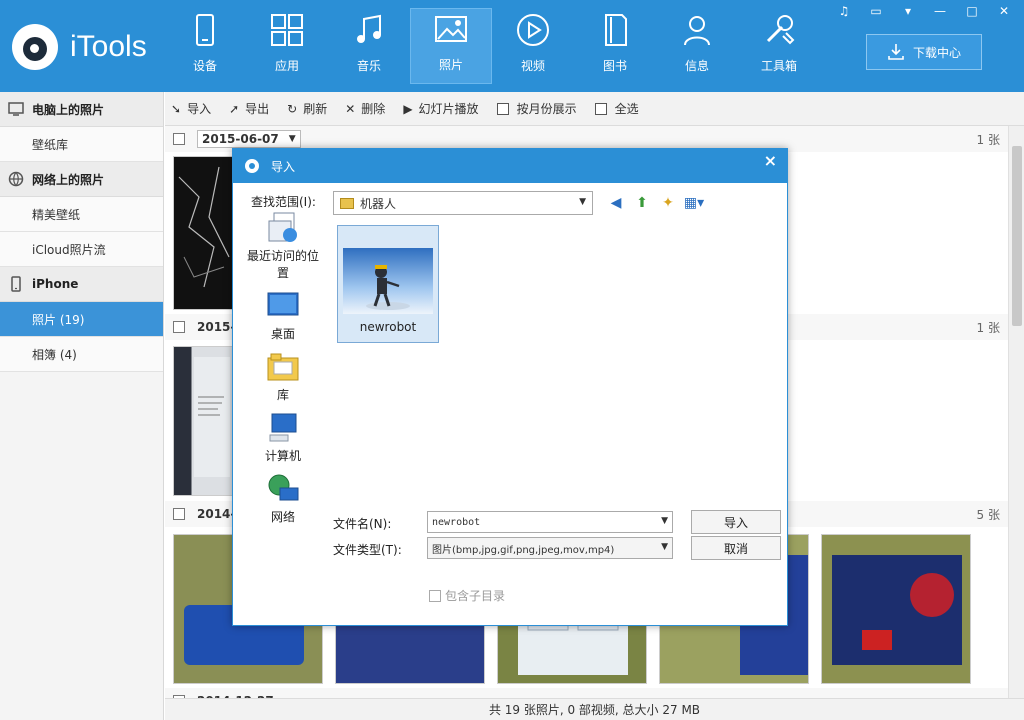  I want to click on select-all-checkbox: 全选, so click(616, 108).